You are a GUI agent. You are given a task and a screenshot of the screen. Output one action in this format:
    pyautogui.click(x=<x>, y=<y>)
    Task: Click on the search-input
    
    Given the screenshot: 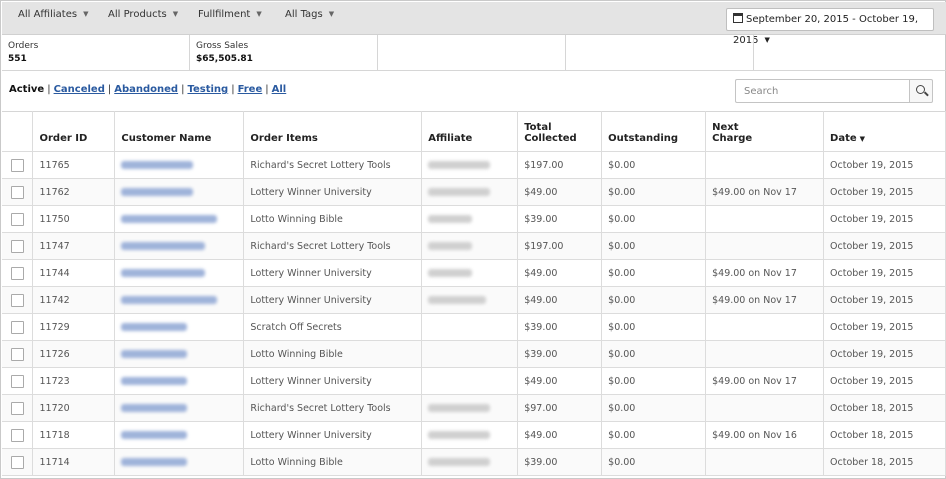 What is the action you would take?
    pyautogui.click(x=822, y=91)
    